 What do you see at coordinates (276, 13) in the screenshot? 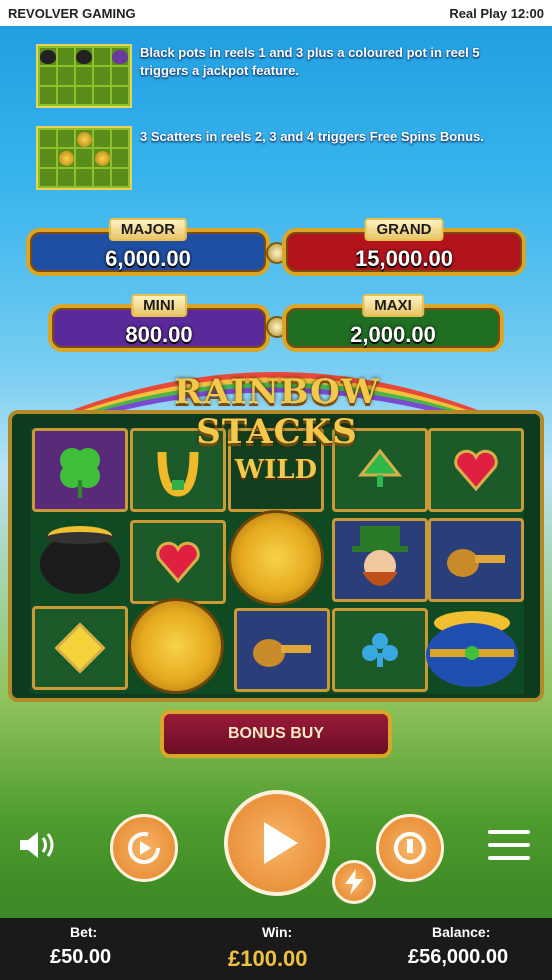
I see `status-bar: REVOLVER GAMING Real Play 12:00` at bounding box center [276, 13].